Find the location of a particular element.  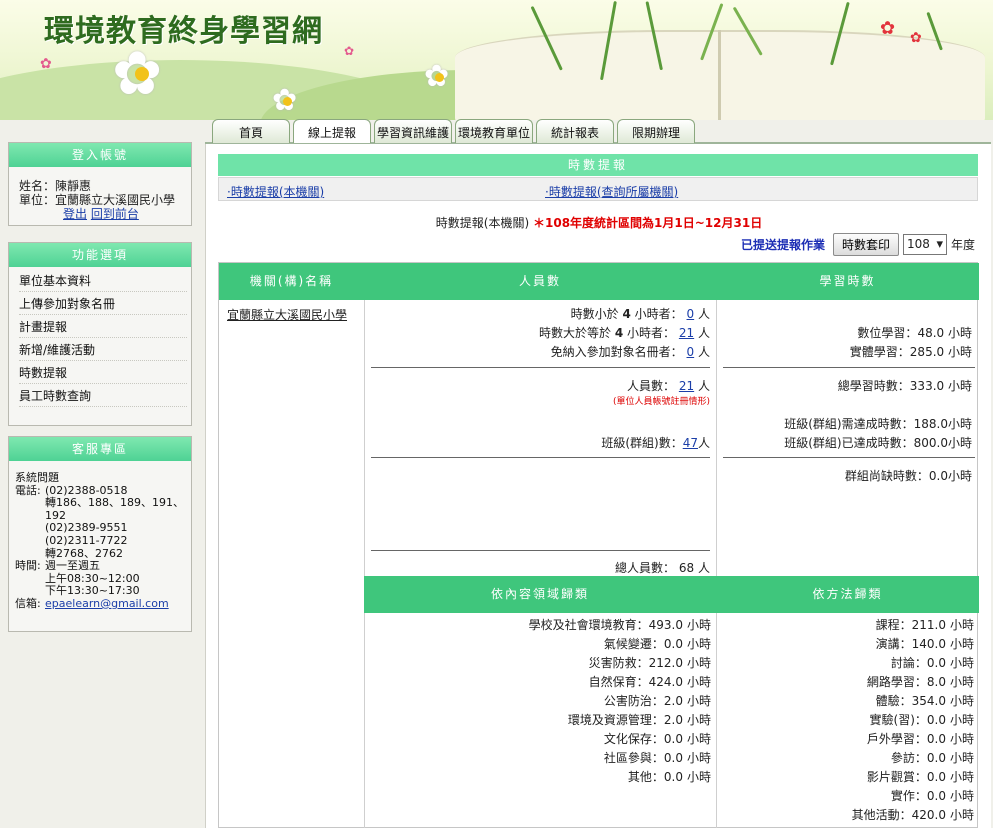

people-ge4-value: 21 is located at coordinates (686, 333).